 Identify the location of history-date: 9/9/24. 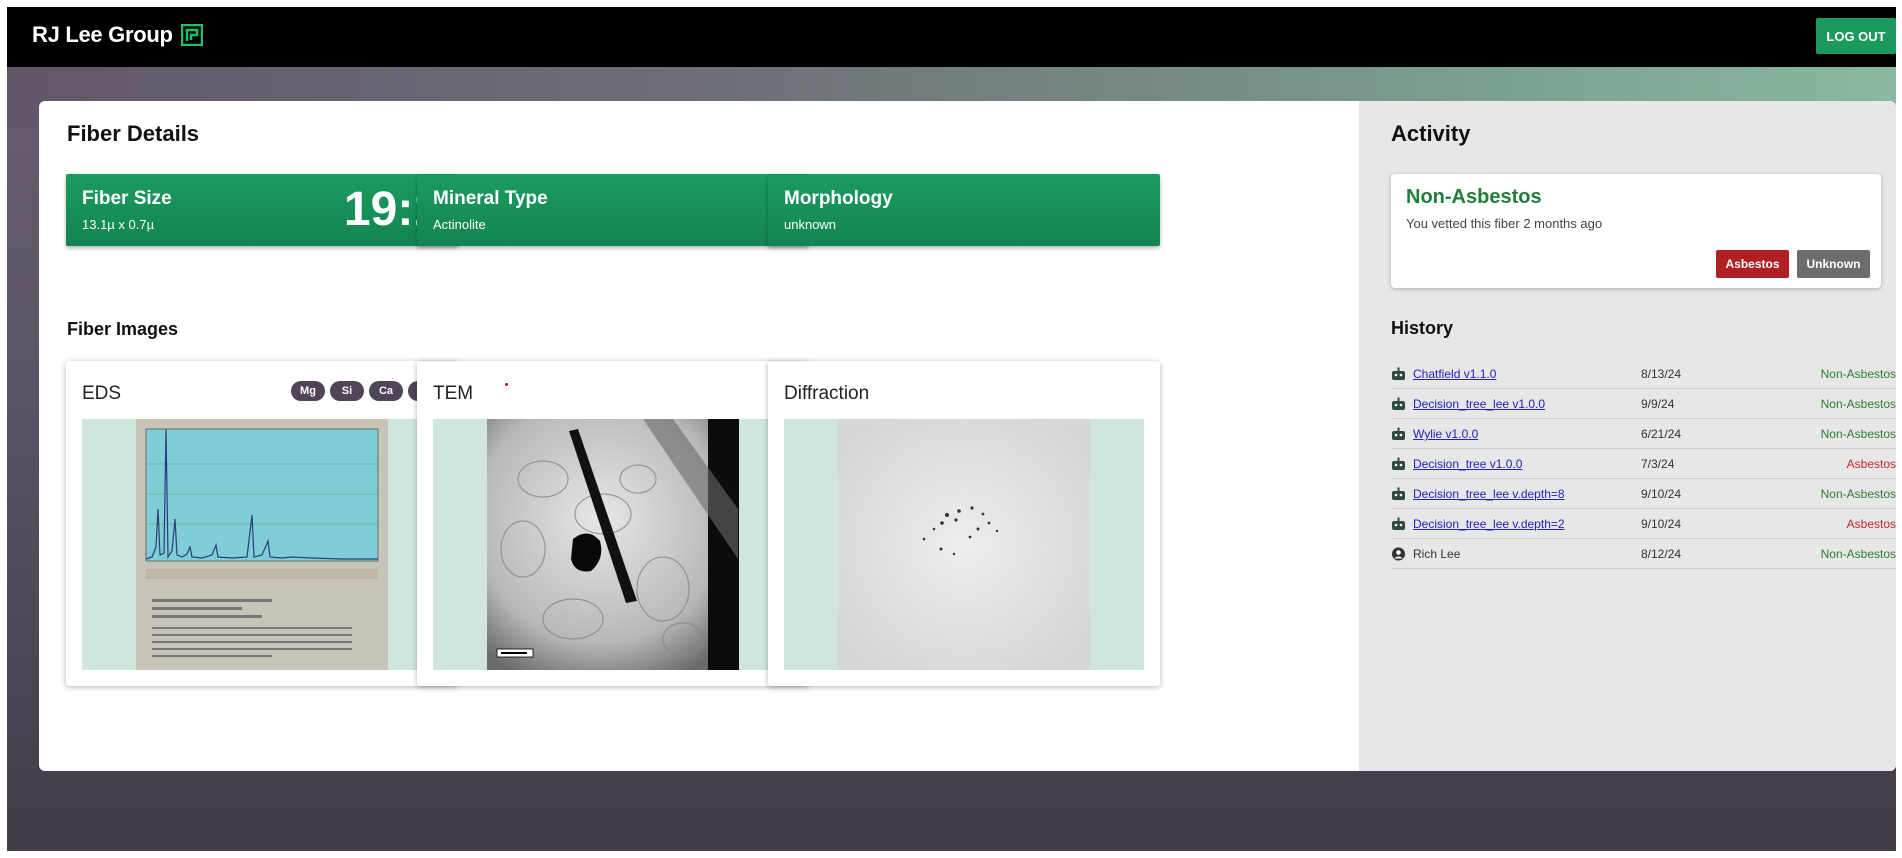
(1658, 404).